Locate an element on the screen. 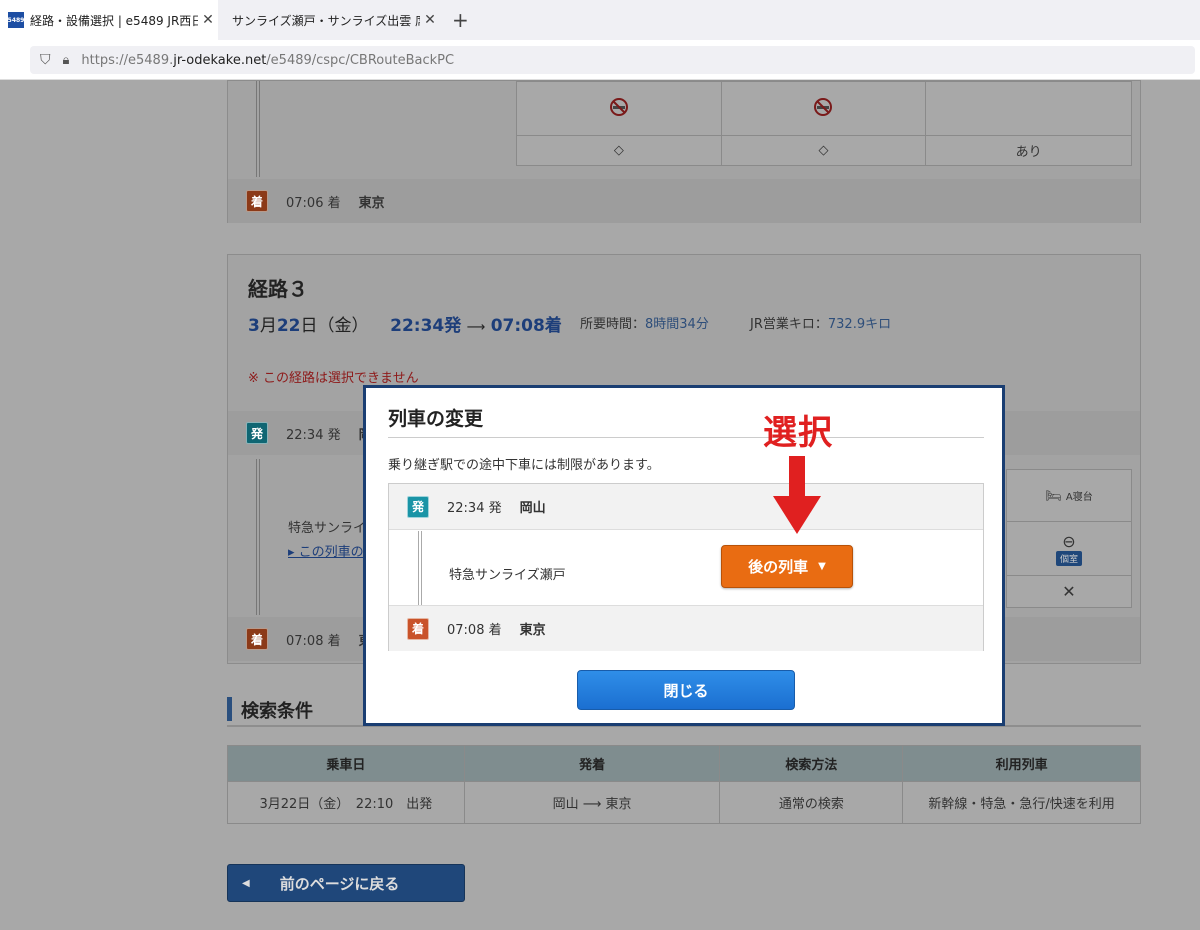  heading-text: 検索条件 is located at coordinates (277, 711).